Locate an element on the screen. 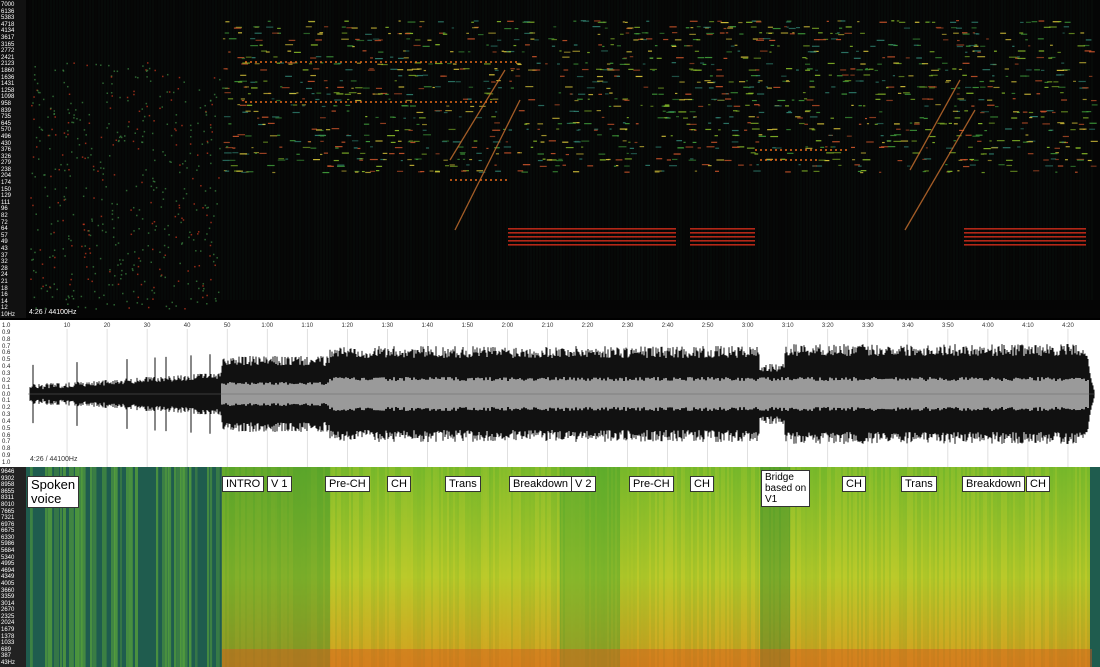  low-frequency-band is located at coordinates (657, 658).